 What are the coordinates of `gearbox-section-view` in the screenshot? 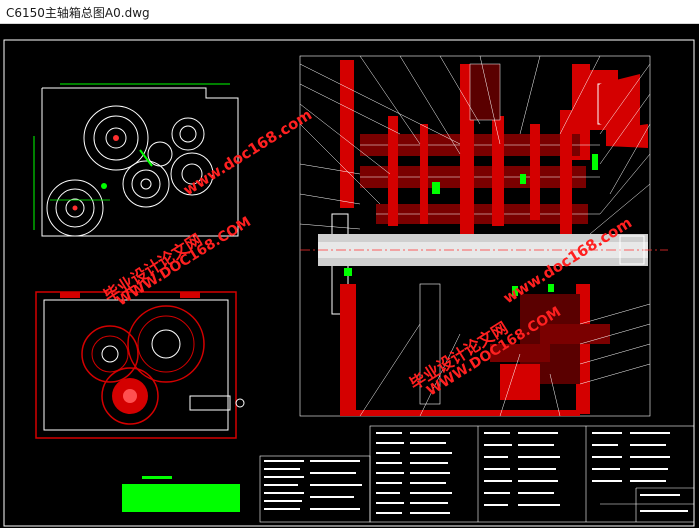 It's located at (140, 365).